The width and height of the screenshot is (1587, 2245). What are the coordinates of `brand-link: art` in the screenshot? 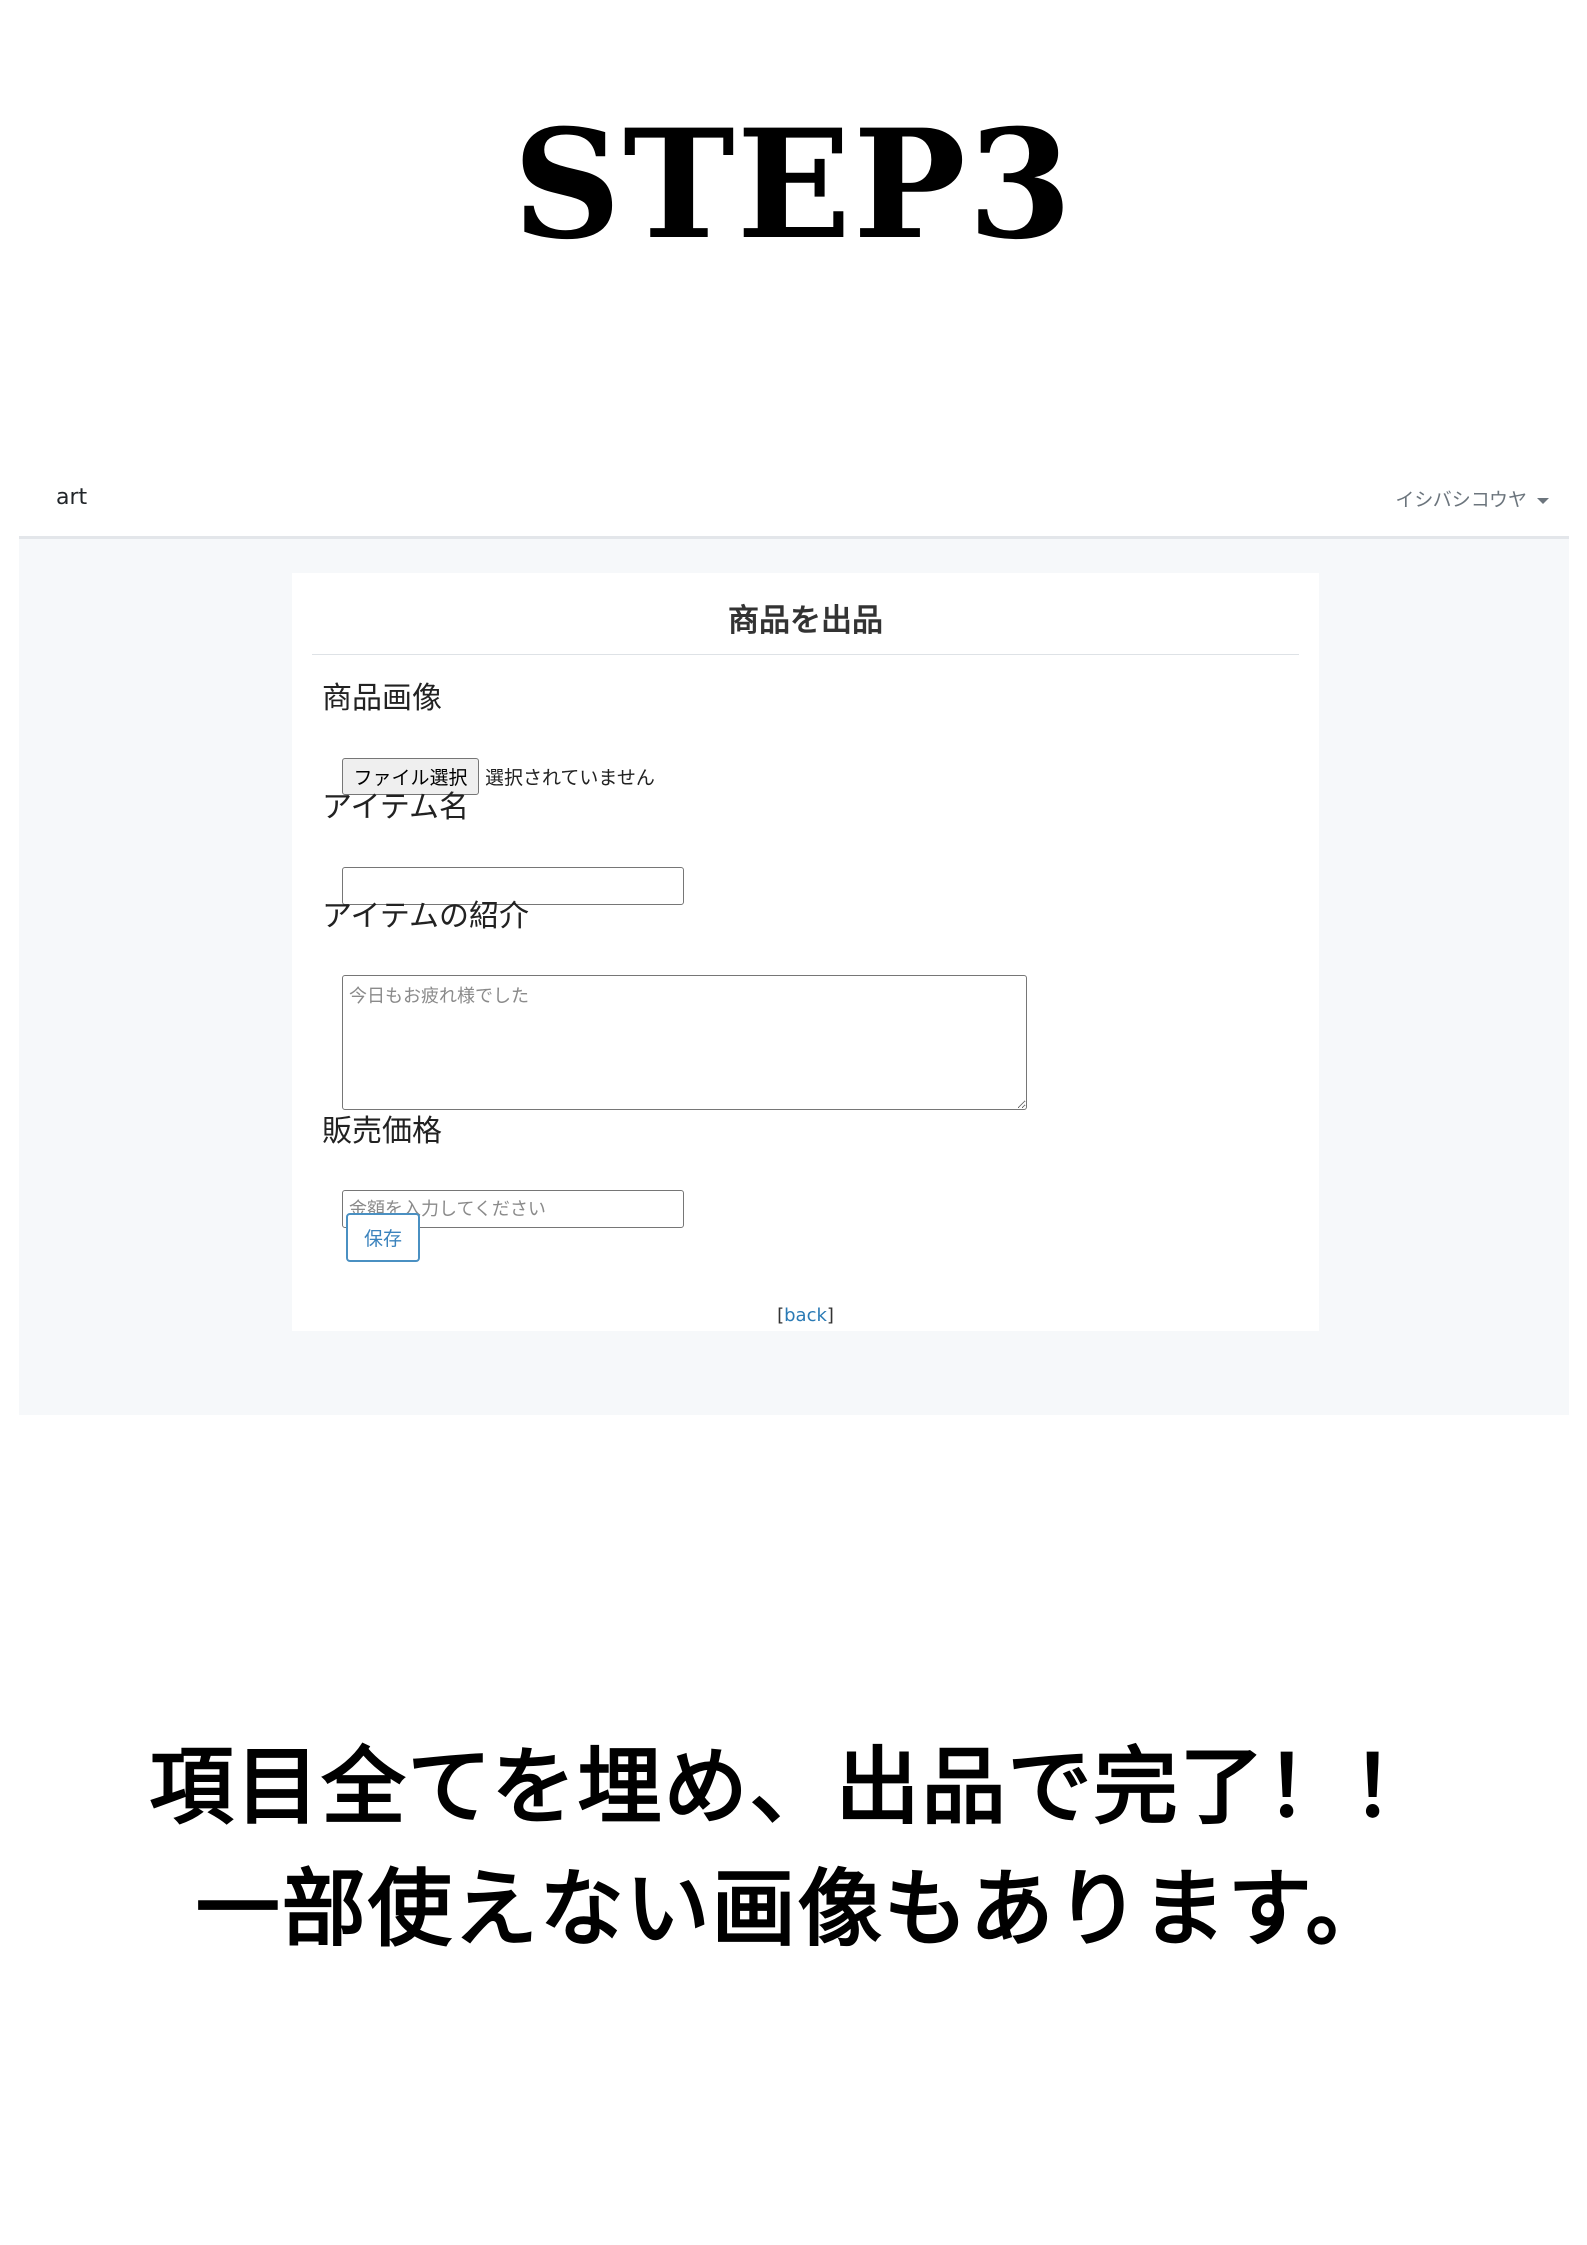 It's located at (71, 497).